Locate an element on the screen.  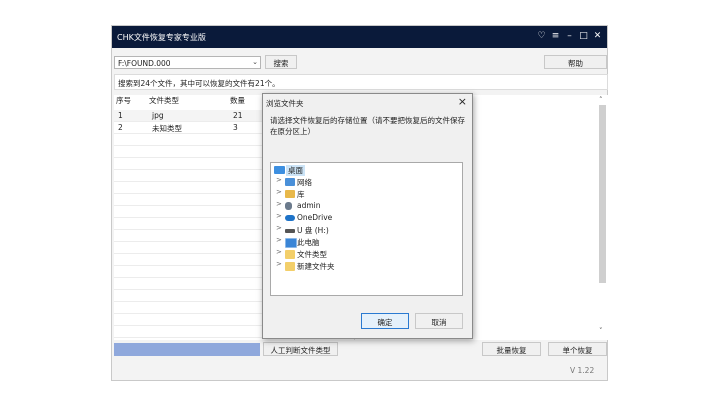
row-type: jpg is located at coordinates (158, 115).